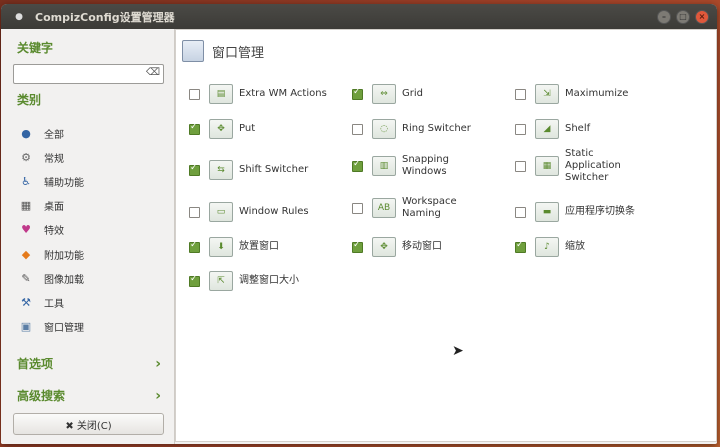  I want to click on plugin-place-windows: ⬇ 放置窗口, so click(234, 247).